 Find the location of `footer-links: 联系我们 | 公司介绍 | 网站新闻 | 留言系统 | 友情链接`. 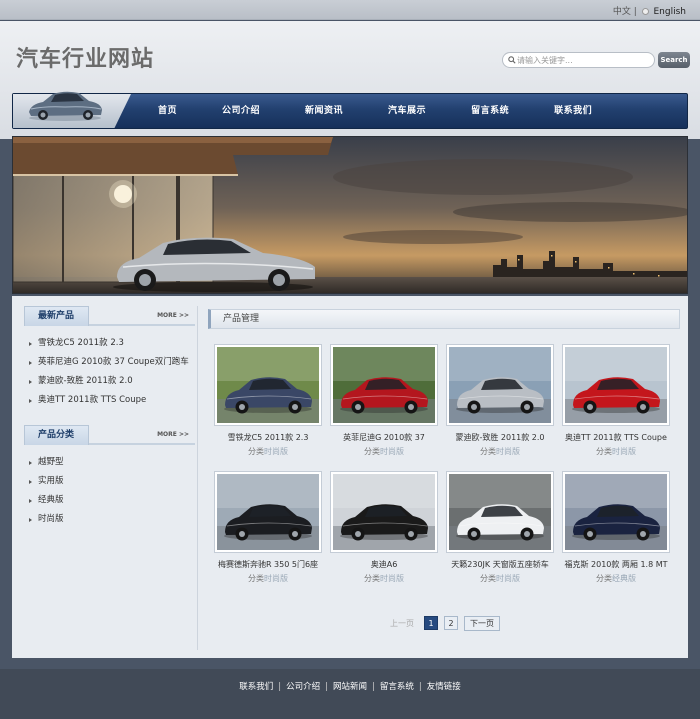

footer-links: 联系我们 | 公司介绍 | 网站新闻 | 留言系统 | 友情链接 is located at coordinates (350, 686).